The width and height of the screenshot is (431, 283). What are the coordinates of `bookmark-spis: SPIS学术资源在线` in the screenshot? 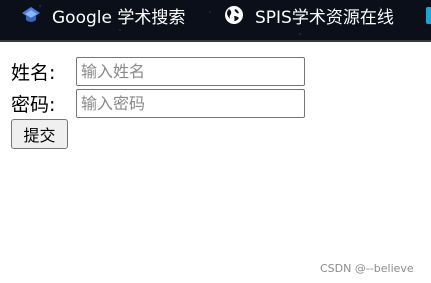 It's located at (309, 15).